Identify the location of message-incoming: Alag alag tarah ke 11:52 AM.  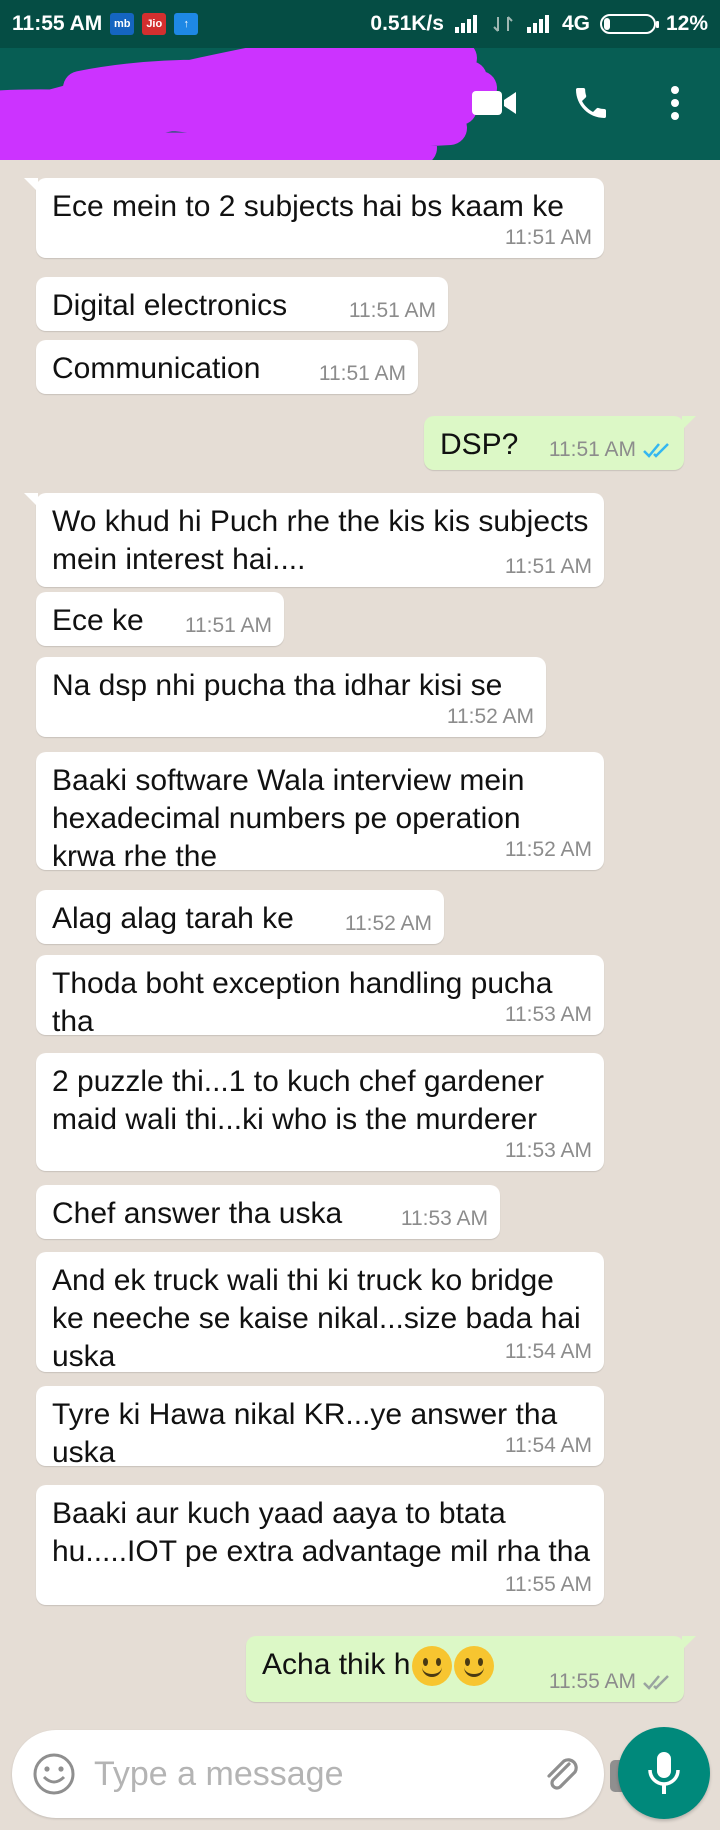
(240, 917).